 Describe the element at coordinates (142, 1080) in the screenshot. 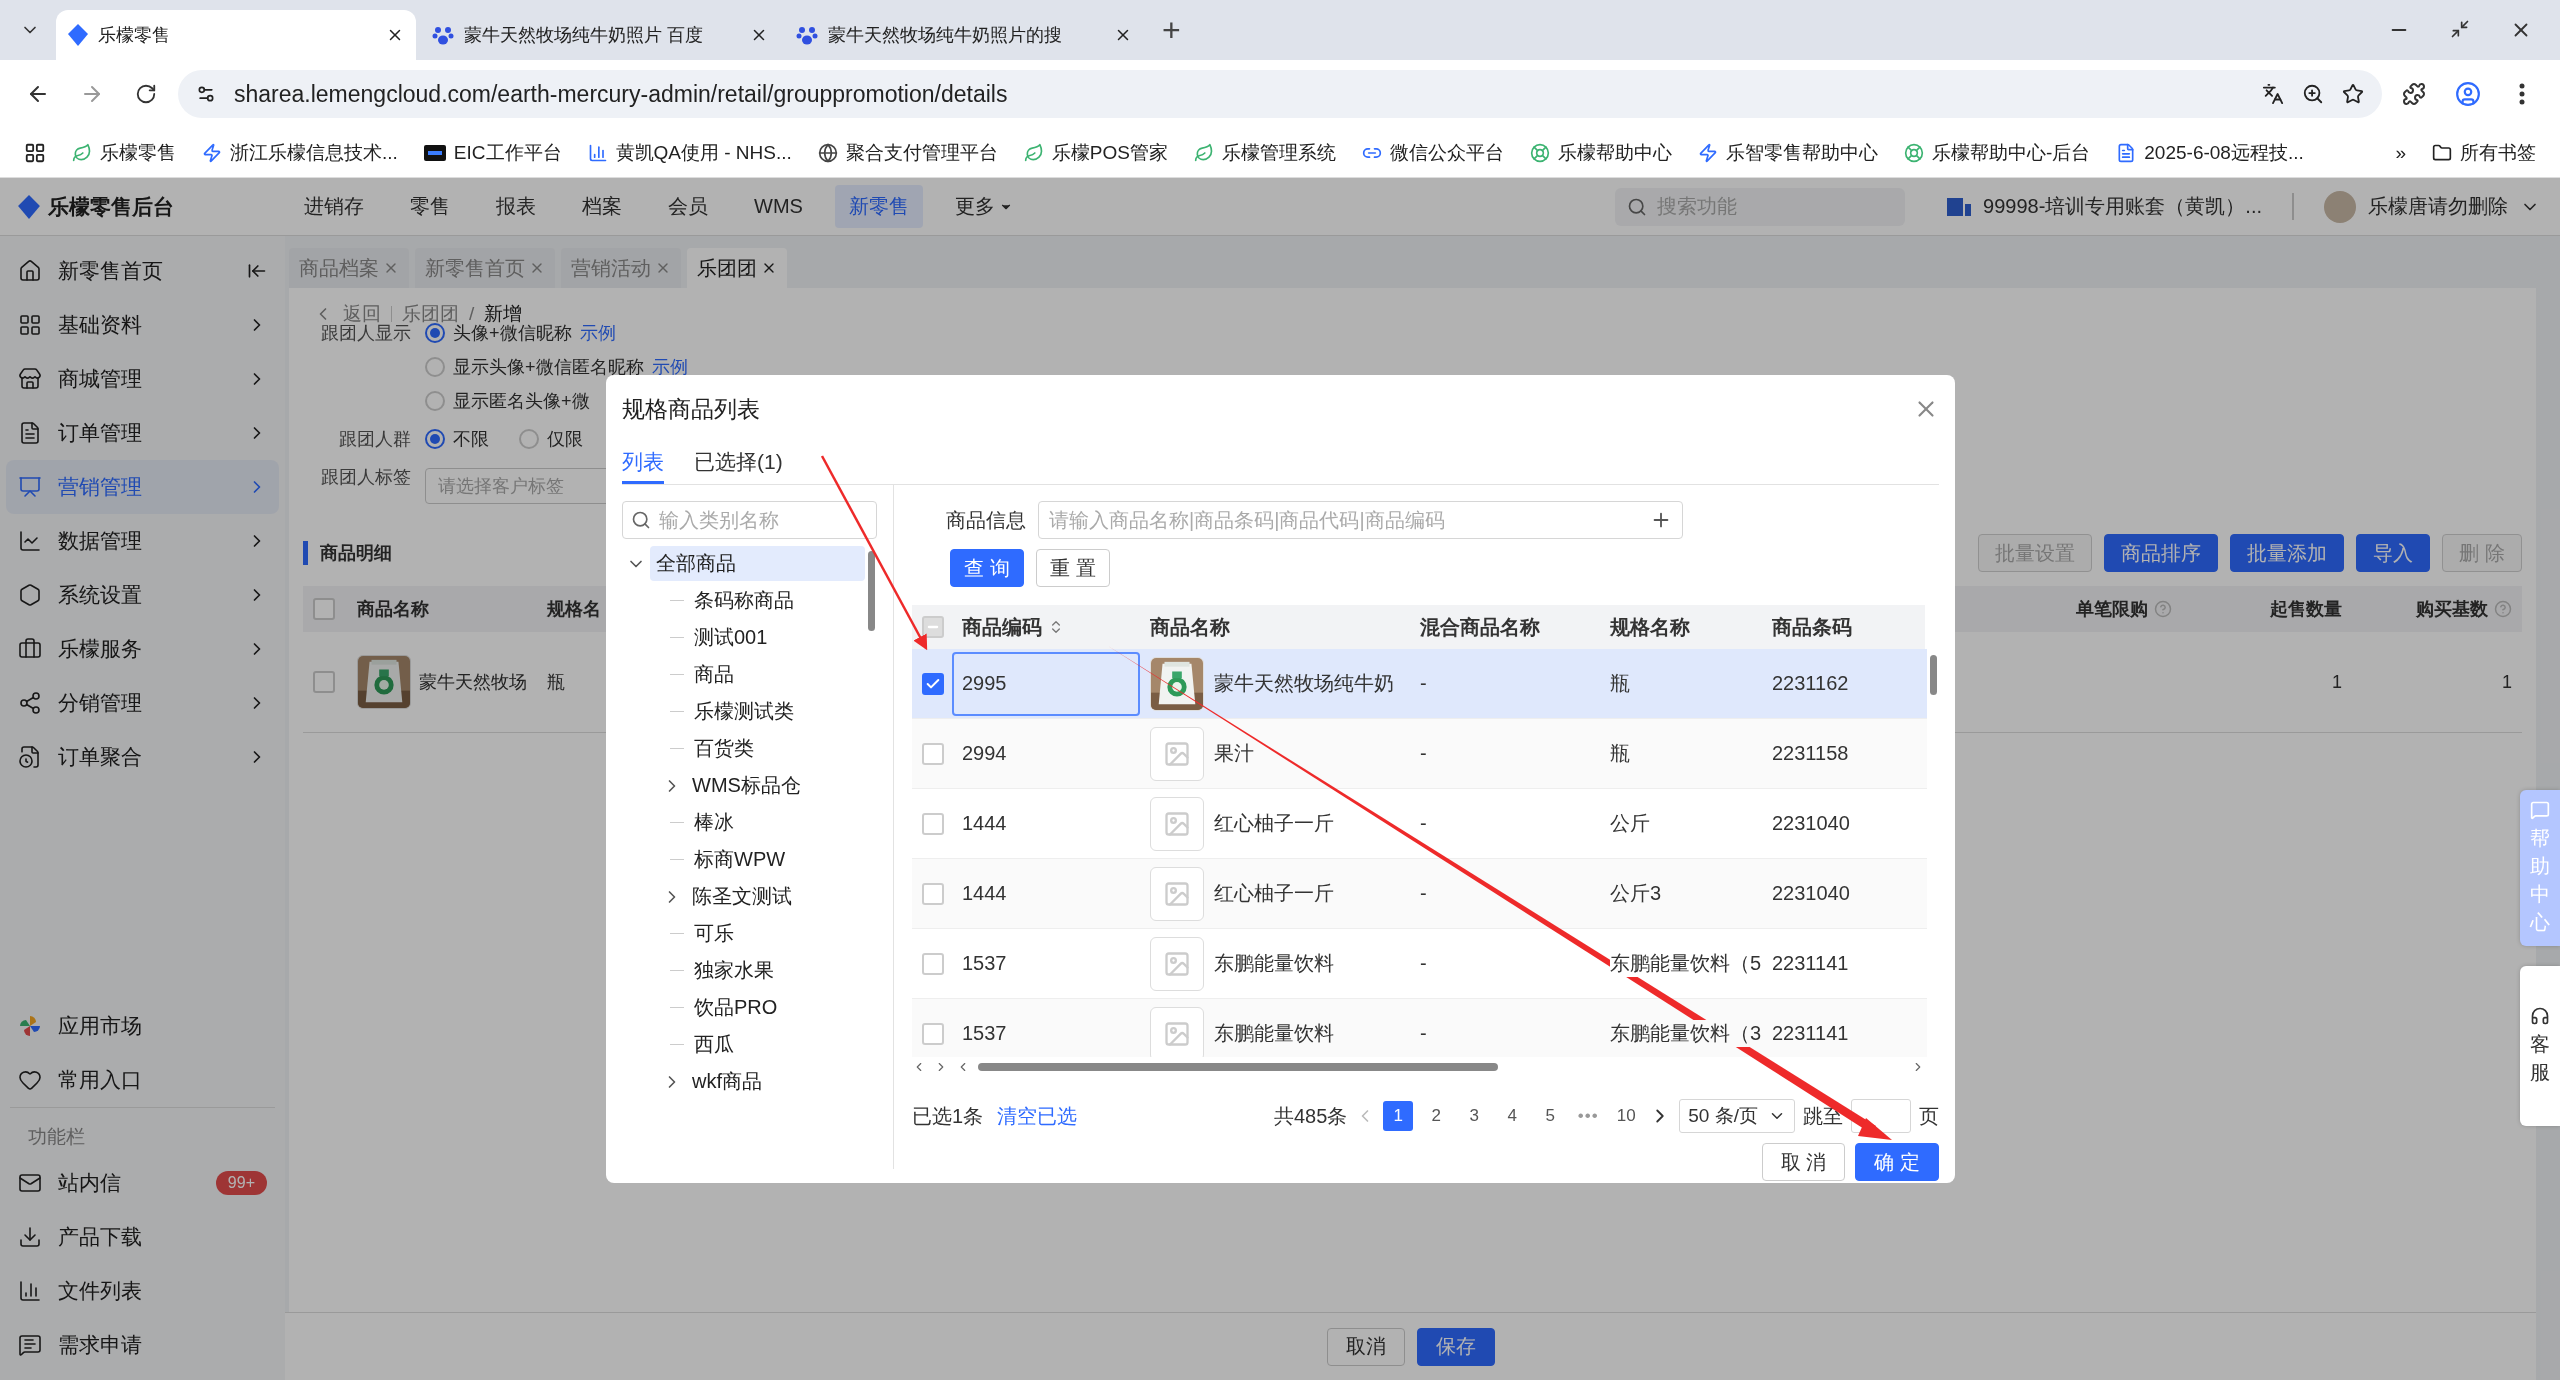

I see `sidebar-item: 常用入口` at that location.